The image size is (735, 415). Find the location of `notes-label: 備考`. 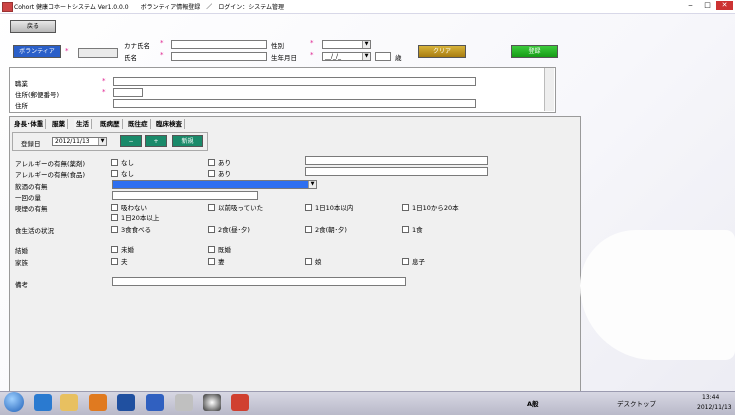

notes-label: 備考 is located at coordinates (21, 285).